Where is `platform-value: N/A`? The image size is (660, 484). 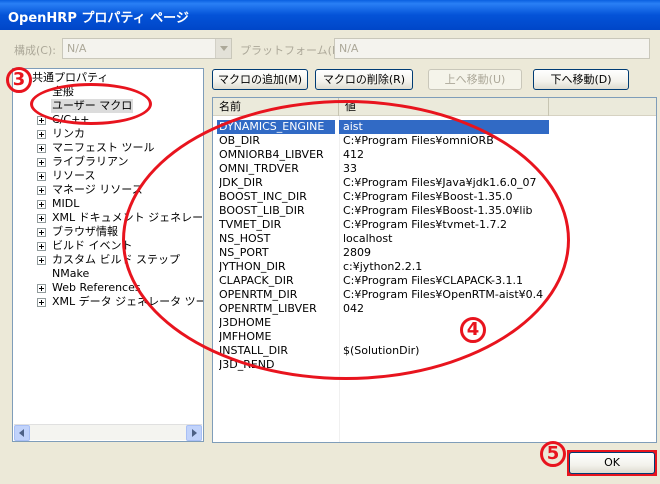 platform-value: N/A is located at coordinates (349, 48).